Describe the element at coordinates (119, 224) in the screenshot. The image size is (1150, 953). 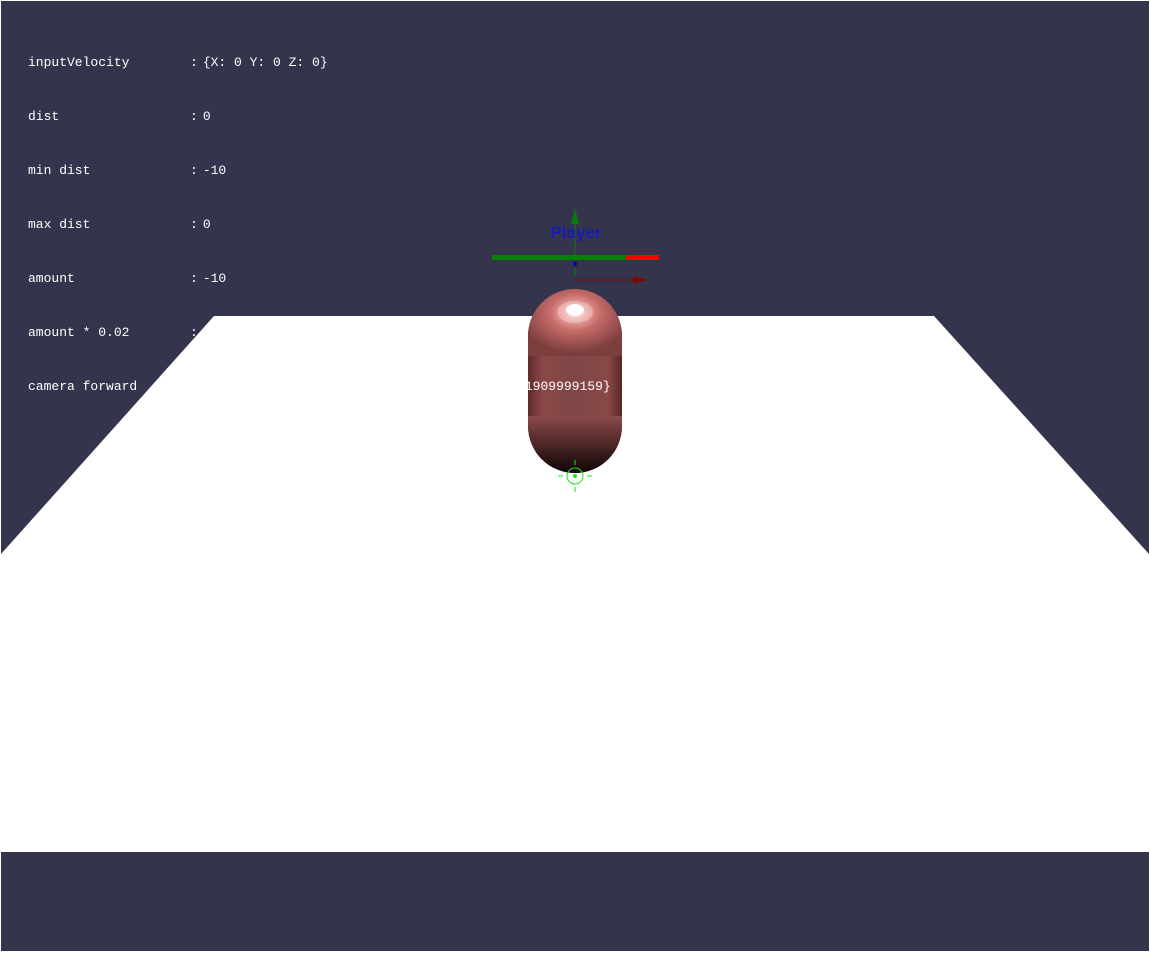
I see `debug-line-max-dist: max dist :0` at that location.